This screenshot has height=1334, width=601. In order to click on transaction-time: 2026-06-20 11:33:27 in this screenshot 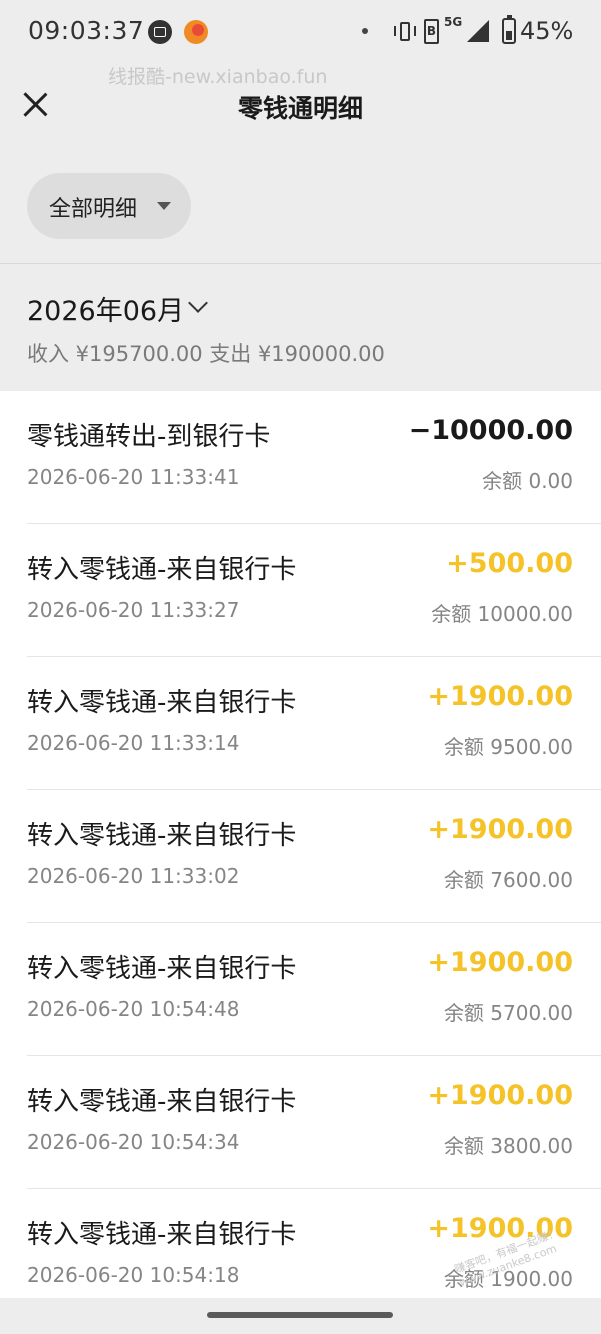, I will do `click(133, 610)`.